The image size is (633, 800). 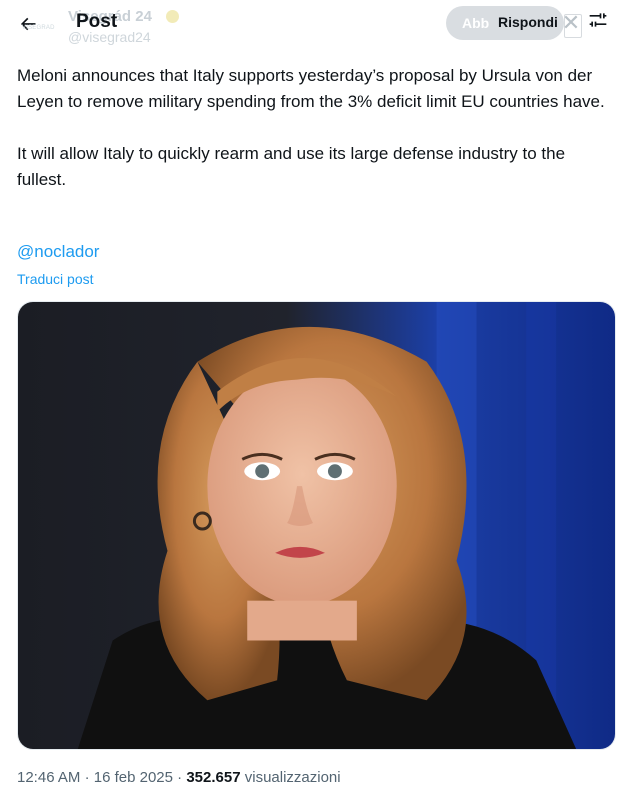 What do you see at coordinates (571, 23) in the screenshot?
I see `x-close-icon: ✕` at bounding box center [571, 23].